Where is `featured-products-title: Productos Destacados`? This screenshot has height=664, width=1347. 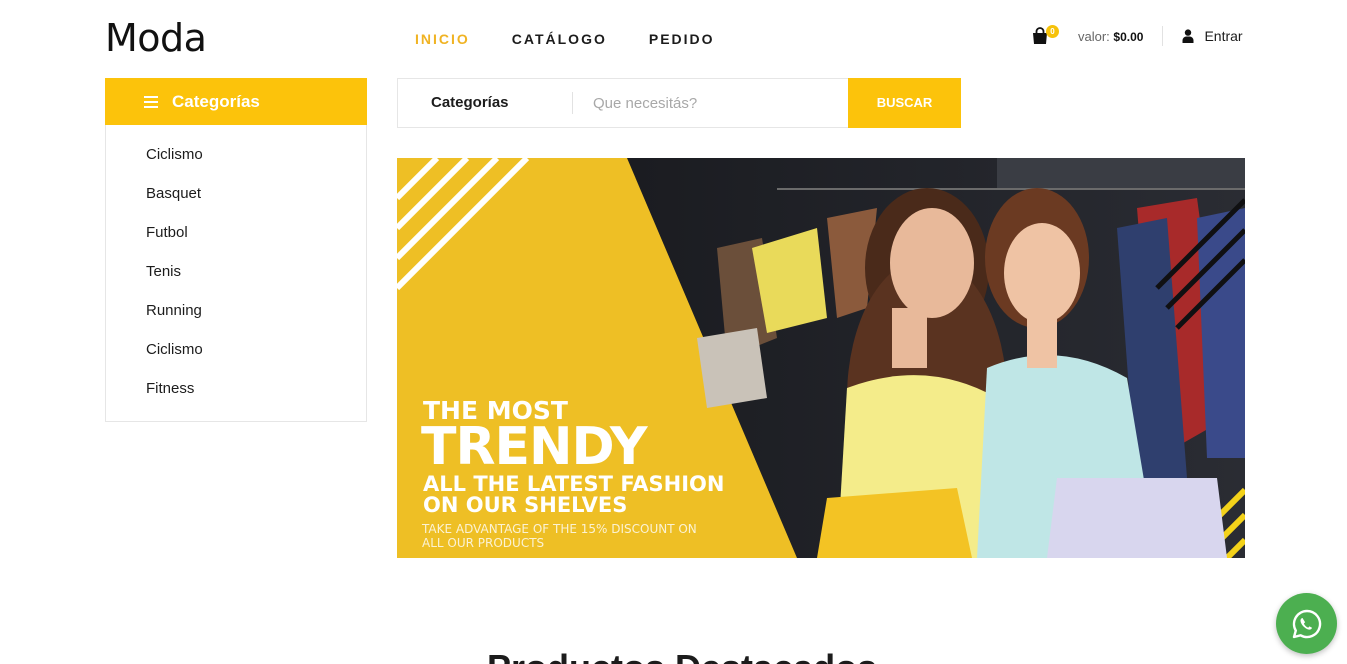 featured-products-title: Productos Destacados is located at coordinates (682, 655).